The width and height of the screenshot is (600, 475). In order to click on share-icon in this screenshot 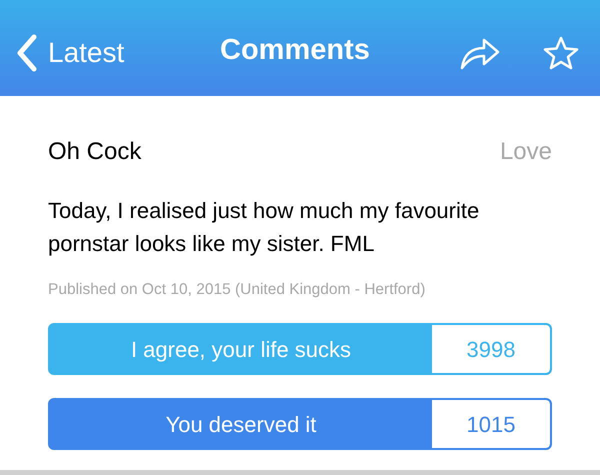, I will do `click(480, 54)`.